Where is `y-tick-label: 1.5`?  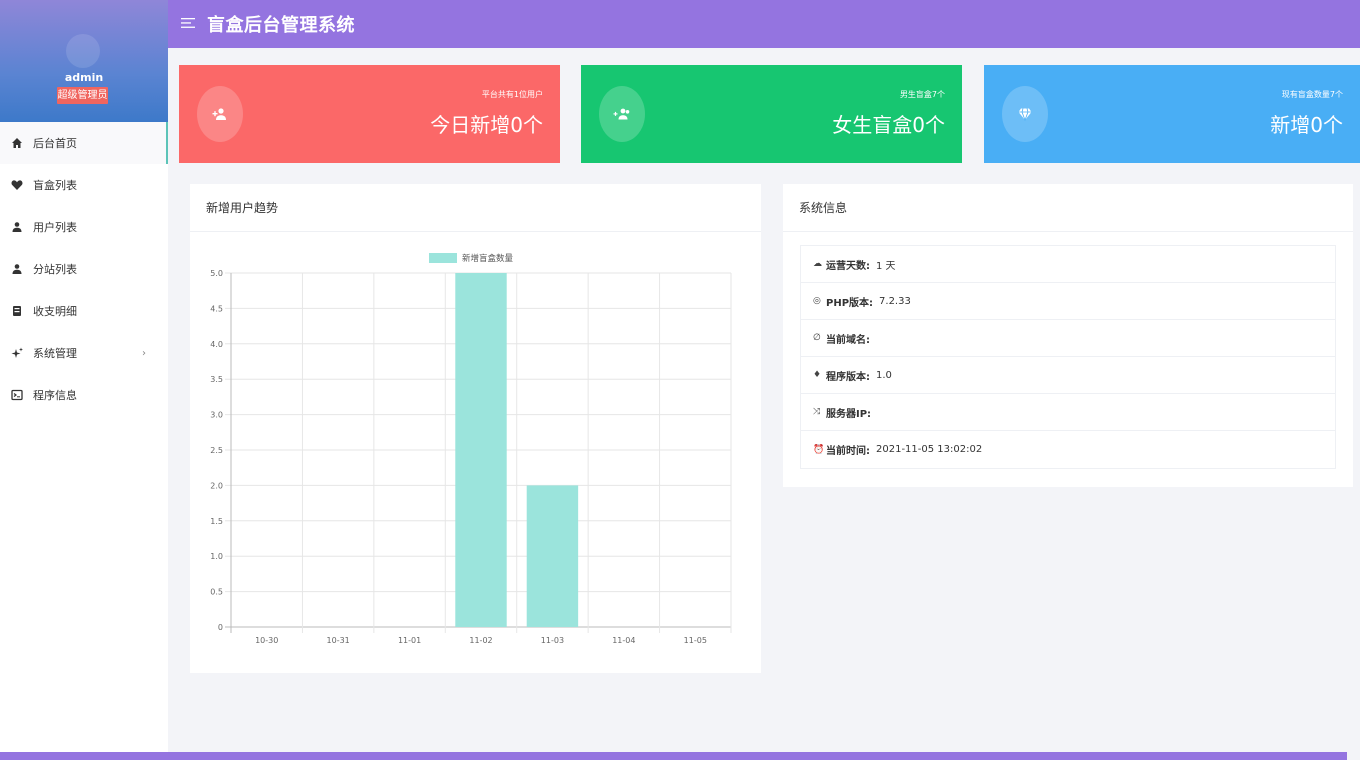
y-tick-label: 1.5 is located at coordinates (216, 521).